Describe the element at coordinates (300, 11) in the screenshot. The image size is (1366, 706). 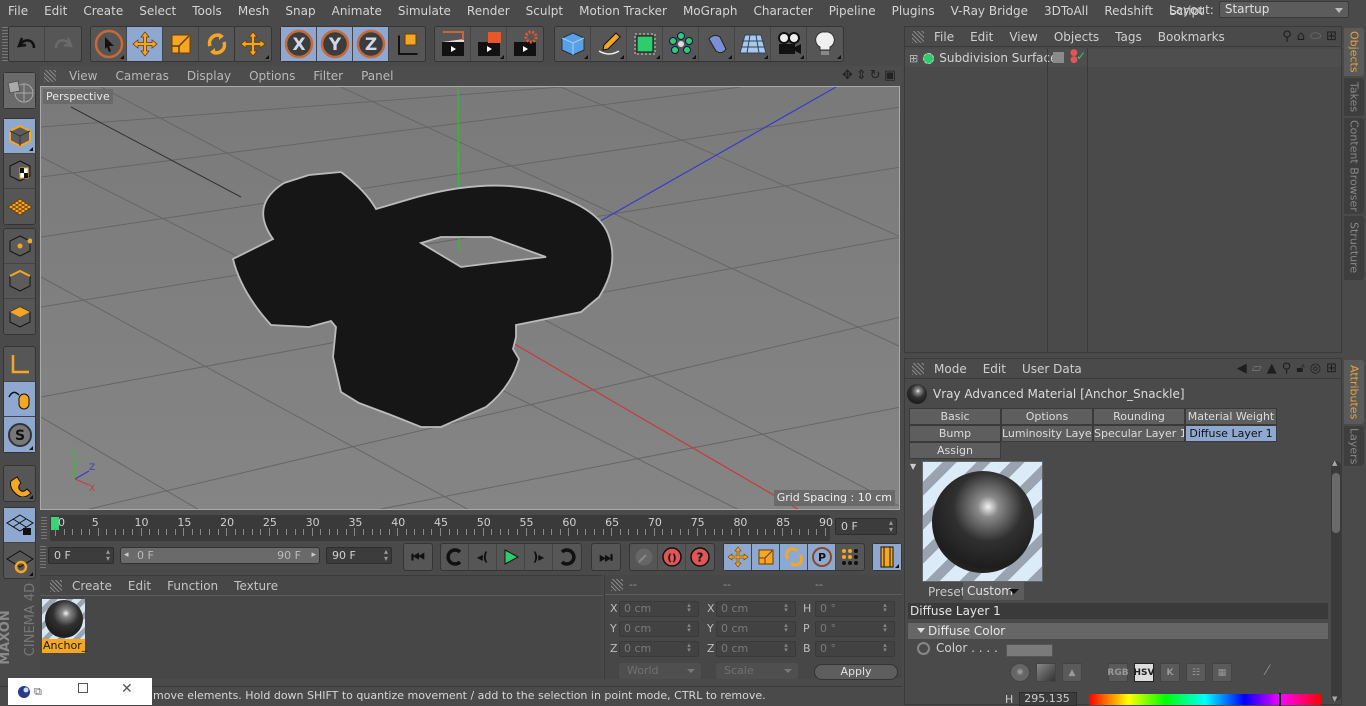
I see `menu-snap: Snap` at that location.